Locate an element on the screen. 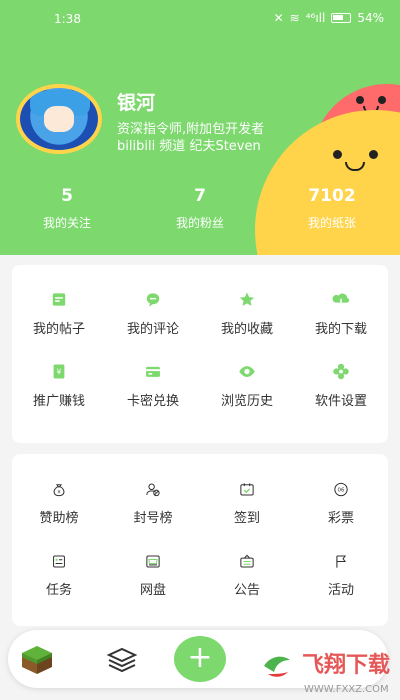 This screenshot has height=700, width=400. stat-fans-label: 我的粉丝 is located at coordinates (199, 223).